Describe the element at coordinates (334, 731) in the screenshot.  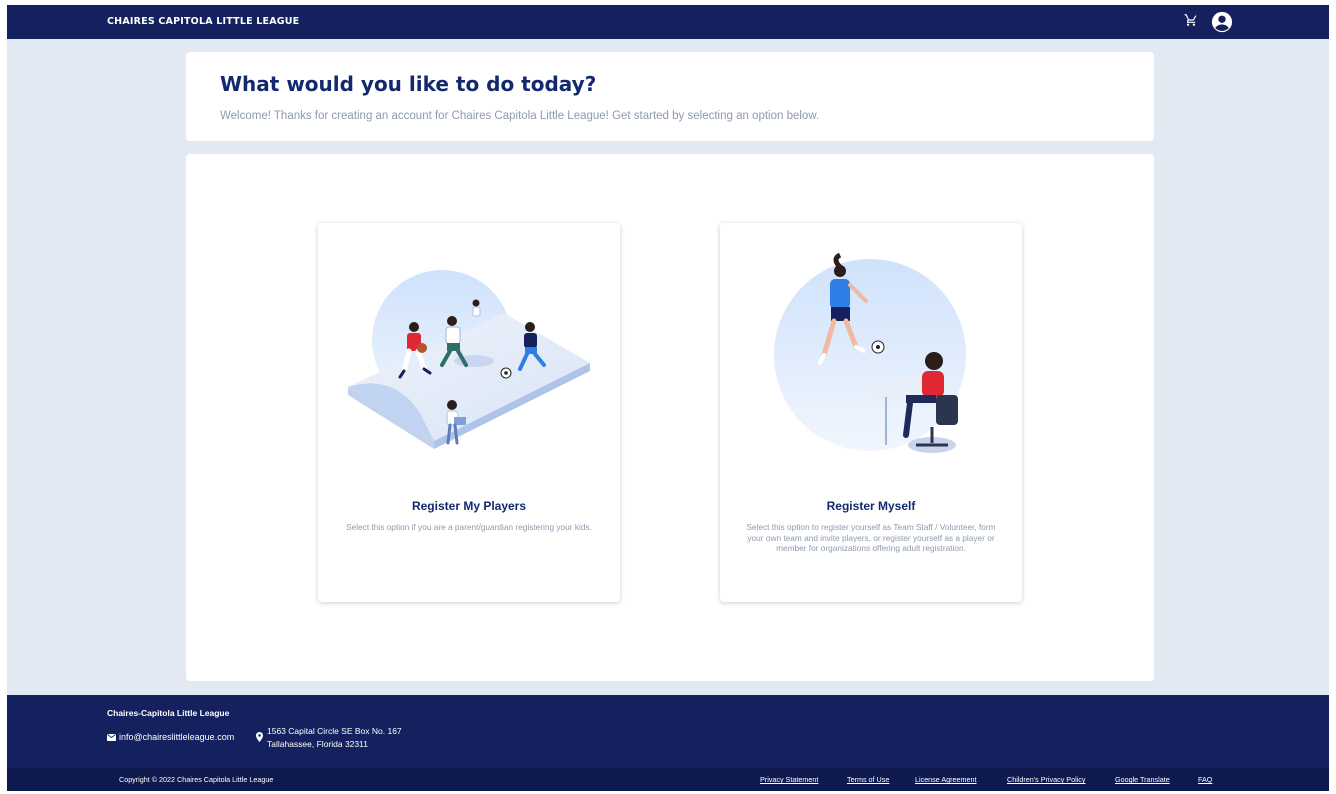
I see `footer-address-line1: 1563 Capital Circle SE Box No. 167` at that location.